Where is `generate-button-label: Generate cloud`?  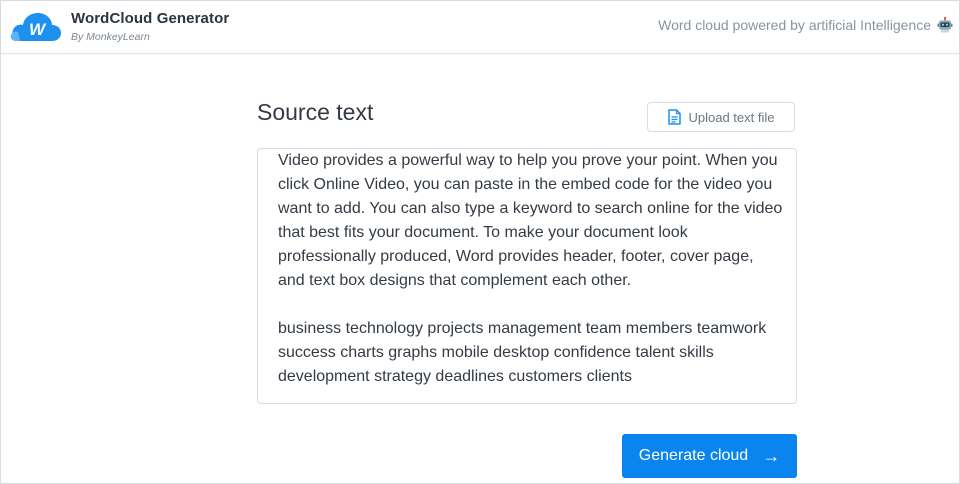 generate-button-label: Generate cloud is located at coordinates (693, 455).